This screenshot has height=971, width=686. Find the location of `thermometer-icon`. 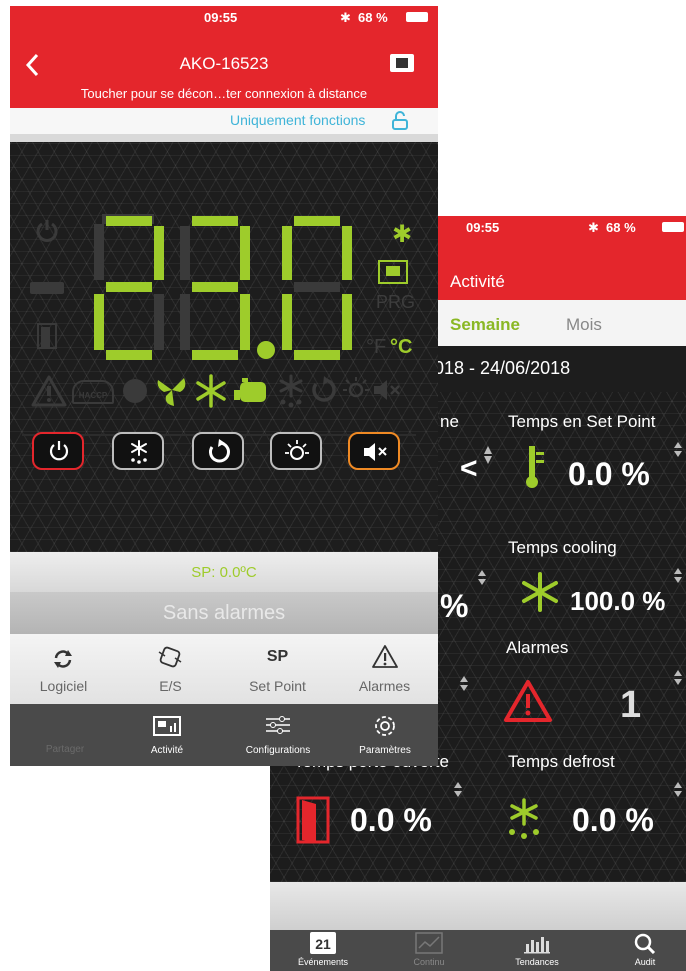

thermometer-icon is located at coordinates (535, 467).